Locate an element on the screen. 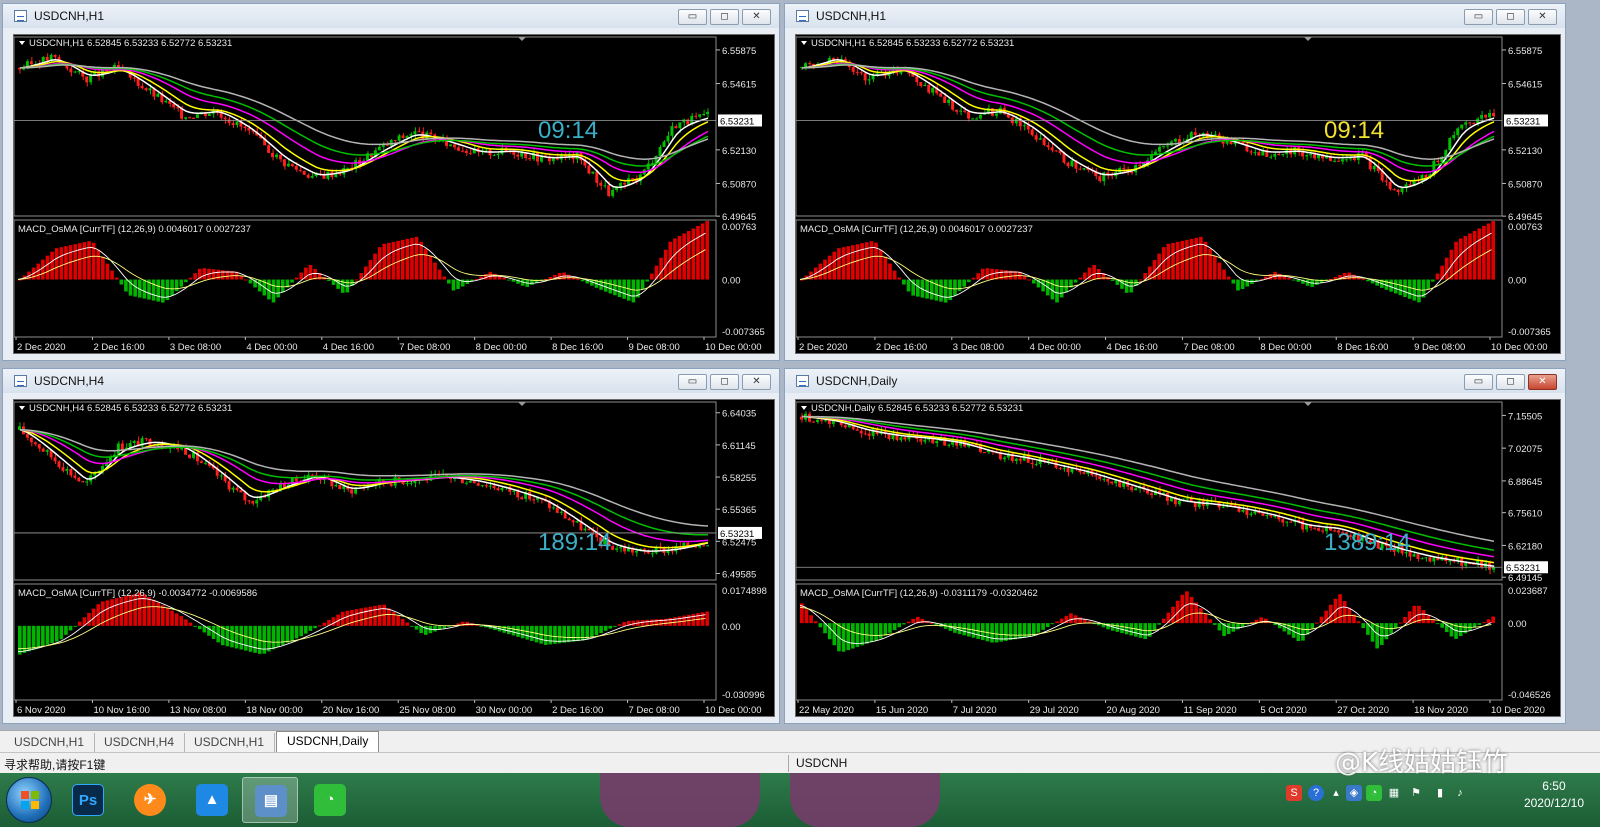 The height and width of the screenshot is (827, 1600). taskbar-clock: 6:50 2020/12/10 is located at coordinates (1554, 795).